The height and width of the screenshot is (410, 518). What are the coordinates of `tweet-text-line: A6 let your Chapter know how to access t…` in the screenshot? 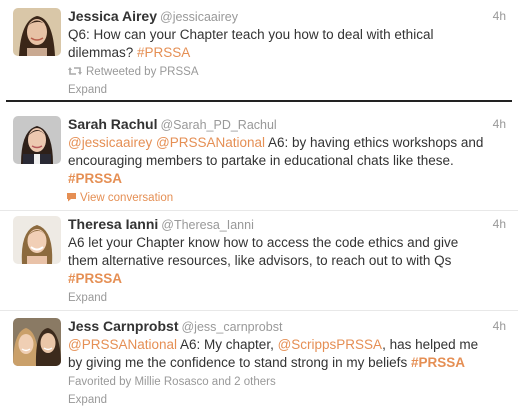 It's located at (263, 242).